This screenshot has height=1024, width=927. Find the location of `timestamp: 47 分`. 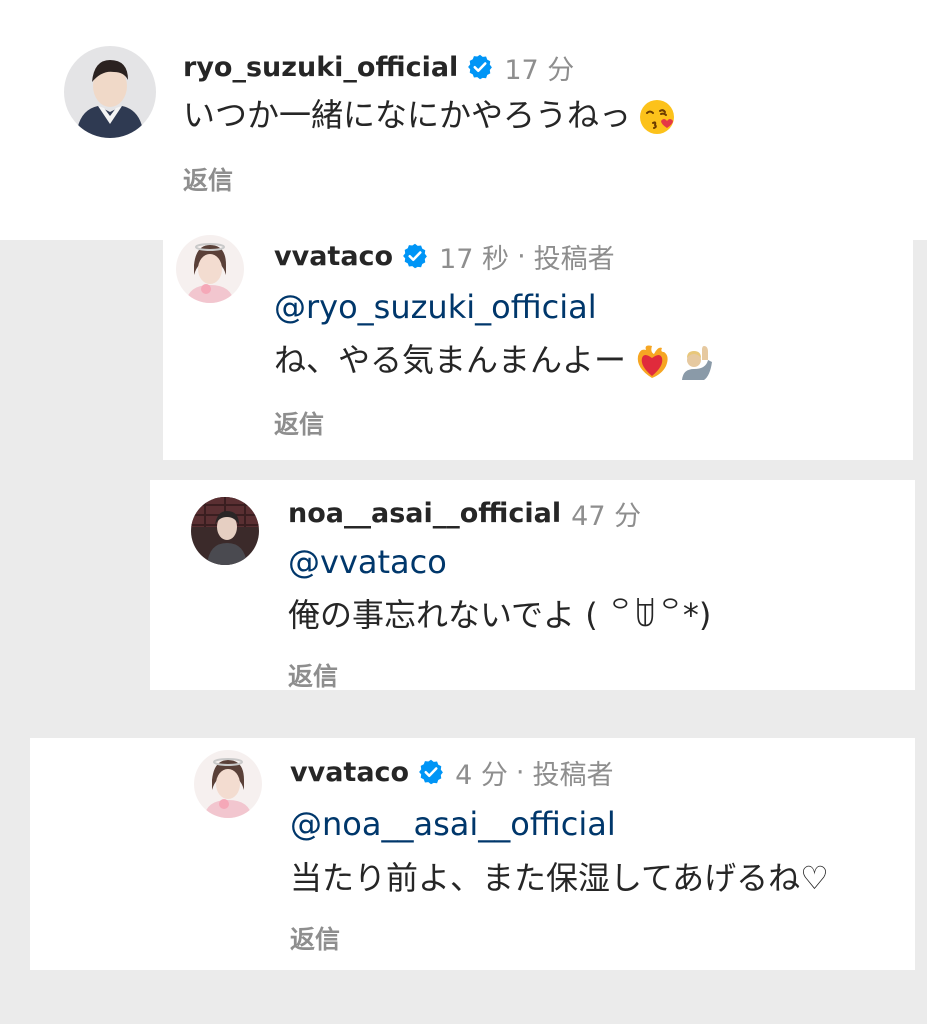

timestamp: 47 分 is located at coordinates (606, 516).